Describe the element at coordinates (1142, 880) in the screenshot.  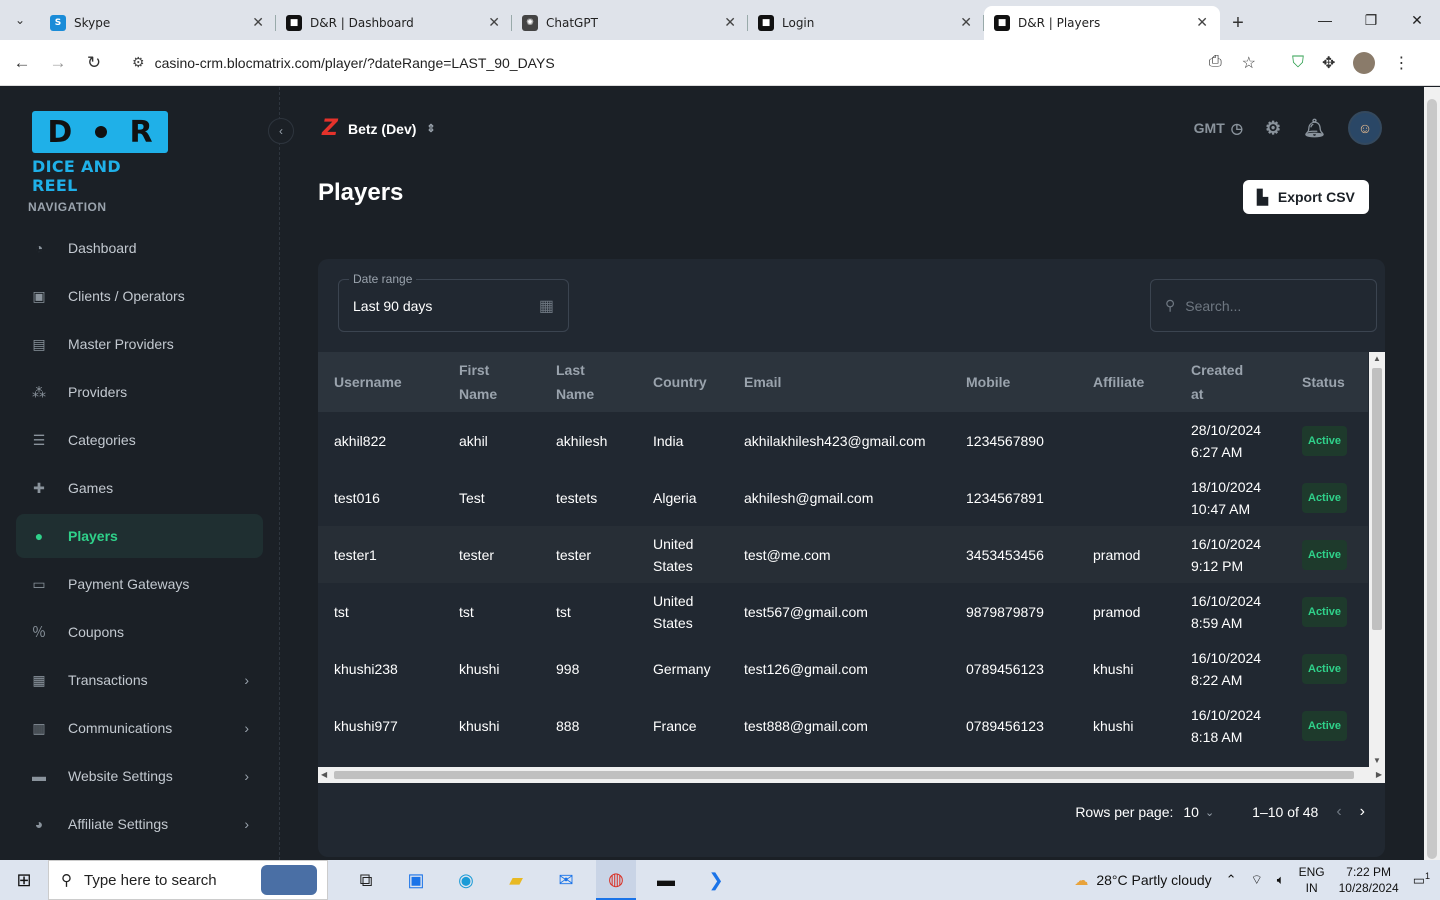
I see `weather-widget: ☁ 28°C Partly cloudy` at that location.